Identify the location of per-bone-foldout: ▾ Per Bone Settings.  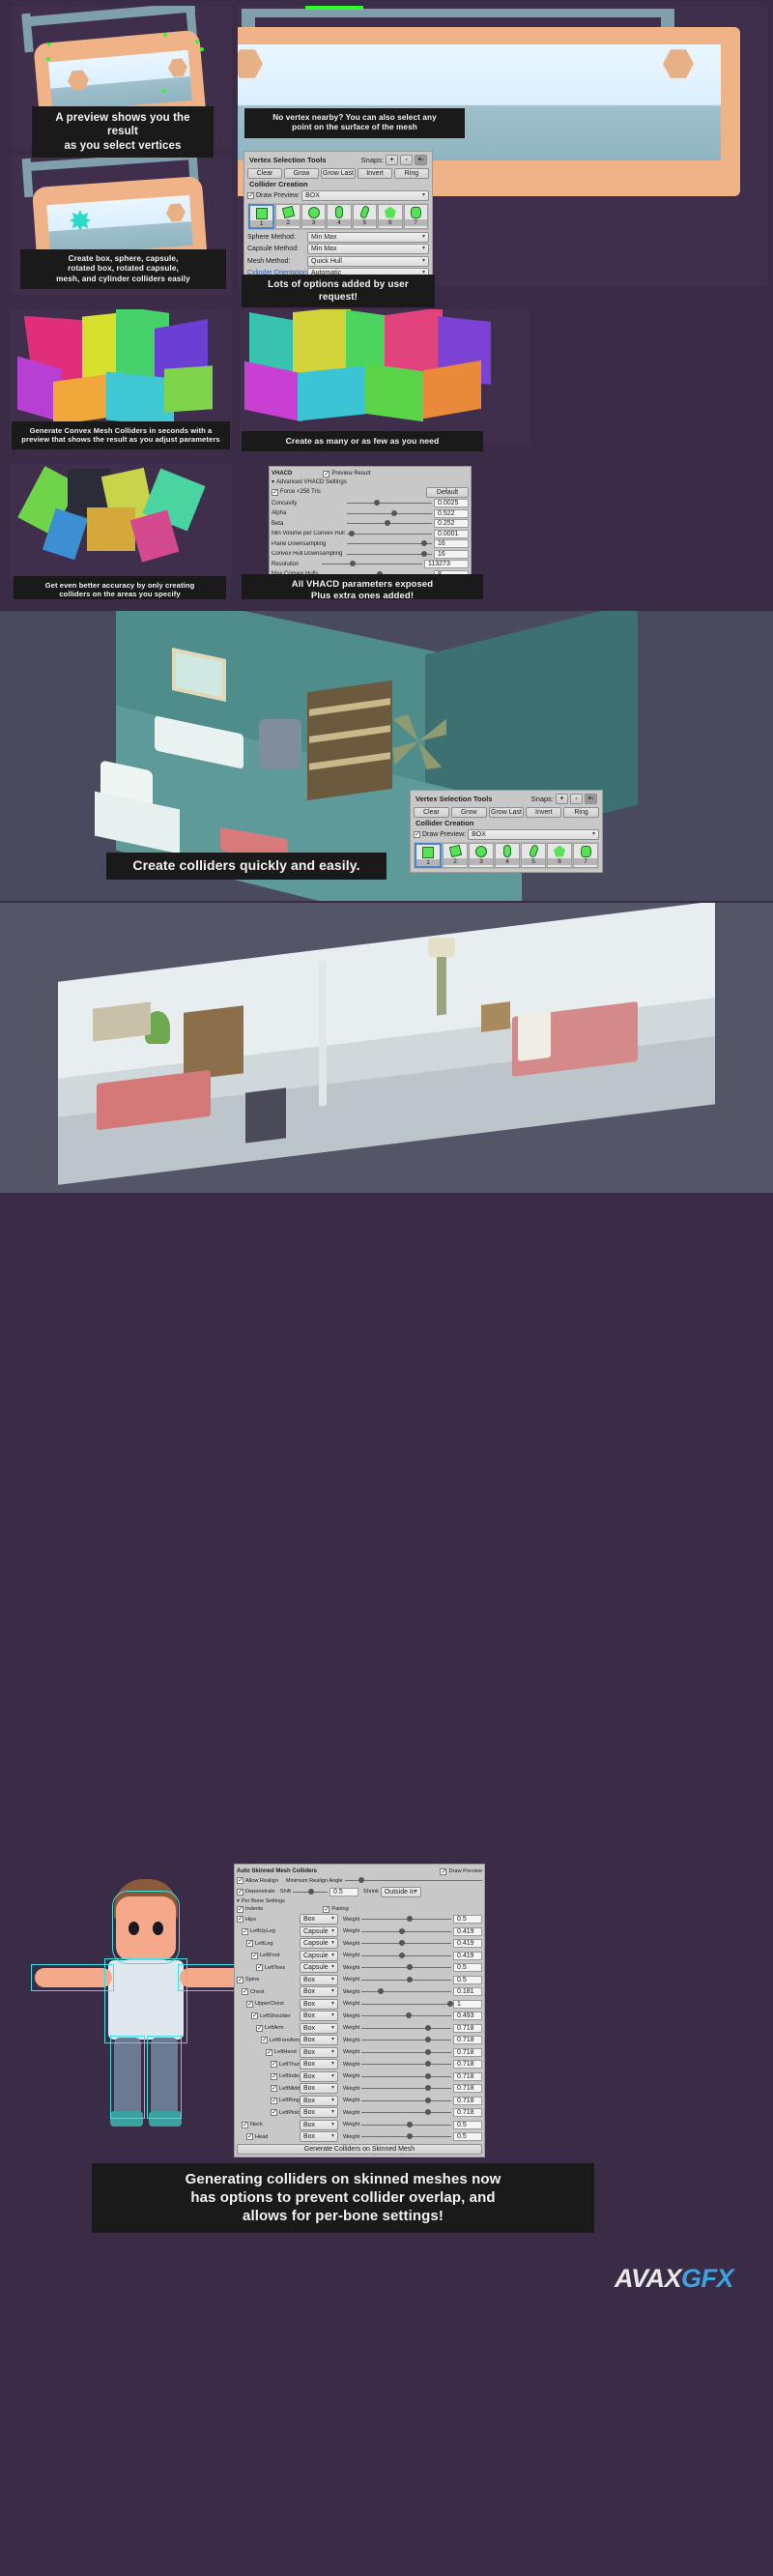
(359, 1901).